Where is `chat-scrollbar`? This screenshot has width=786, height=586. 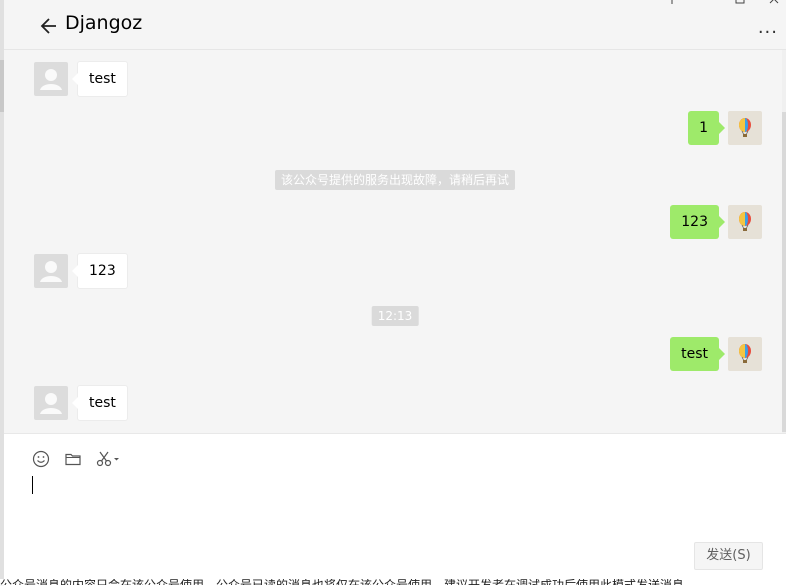
chat-scrollbar is located at coordinates (784, 241).